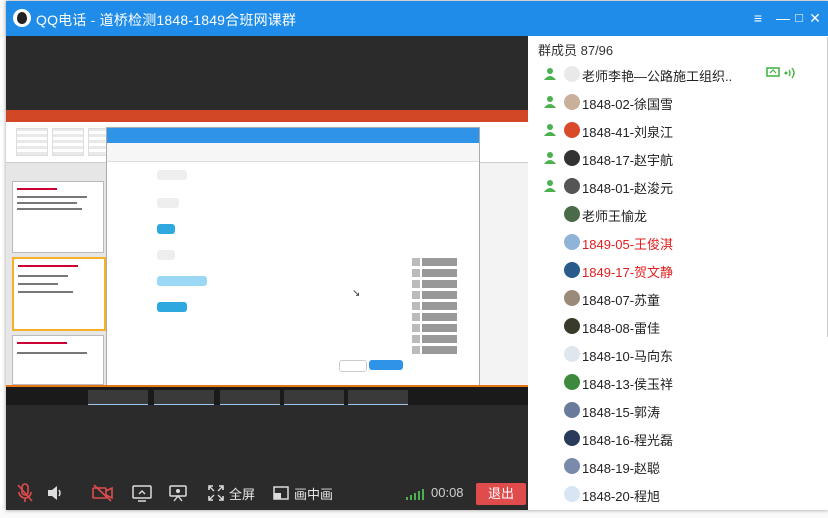  What do you see at coordinates (415, 494) in the screenshot?
I see `network-signal-icon` at bounding box center [415, 494].